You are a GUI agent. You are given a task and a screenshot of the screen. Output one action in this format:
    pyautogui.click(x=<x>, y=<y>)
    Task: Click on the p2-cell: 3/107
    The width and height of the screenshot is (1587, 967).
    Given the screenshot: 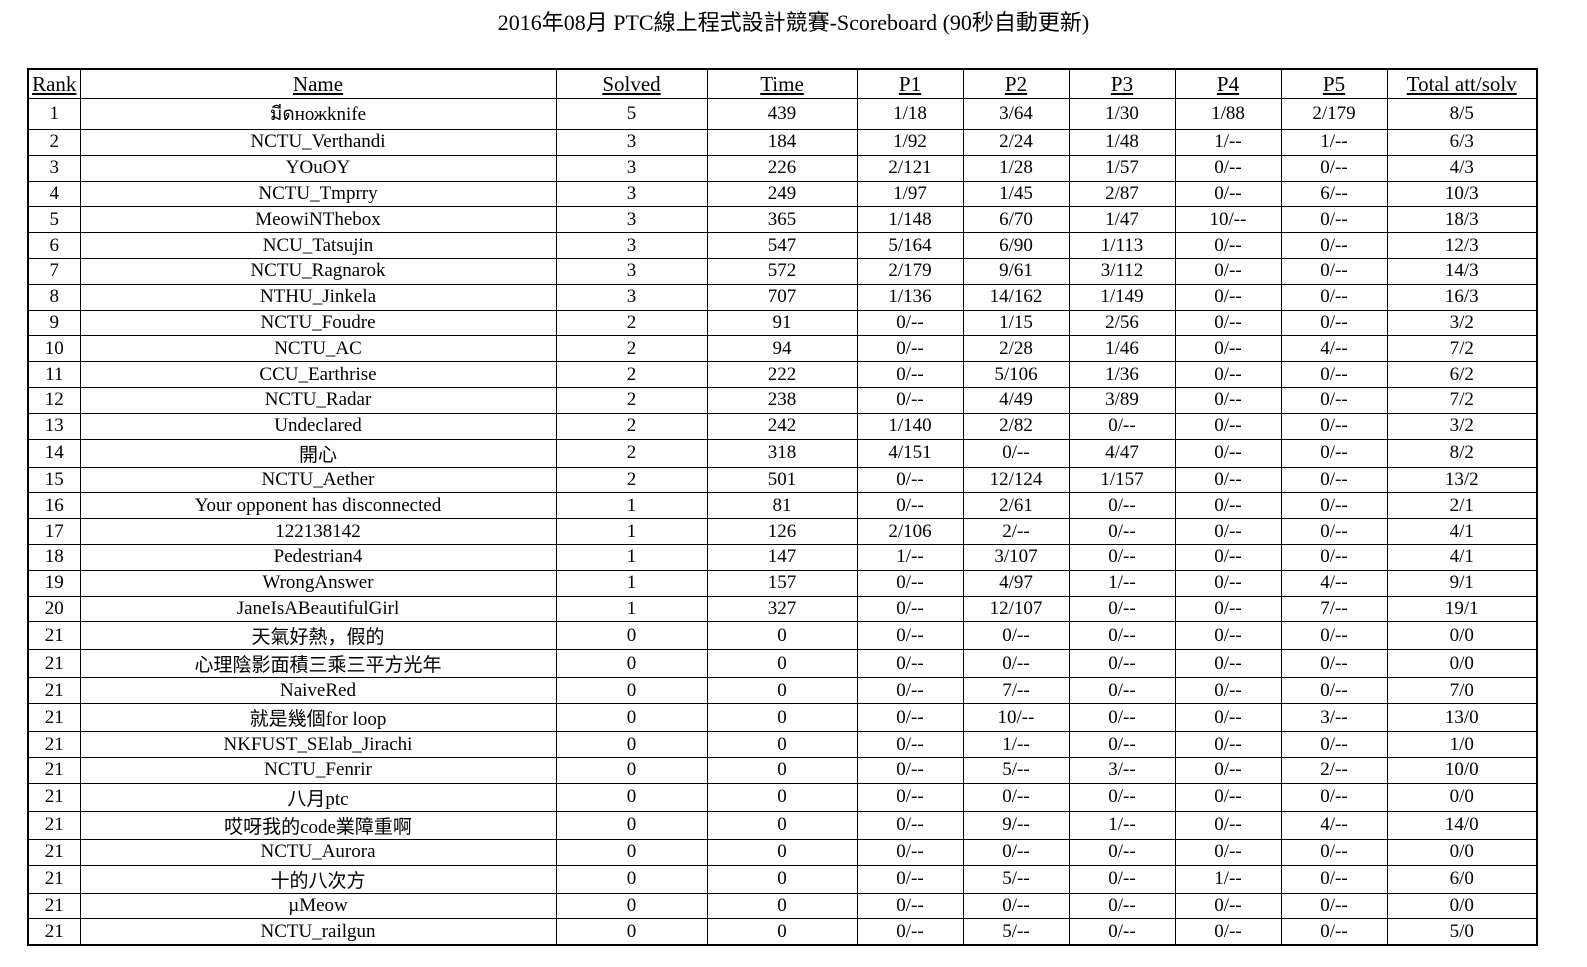 What is the action you would take?
    pyautogui.click(x=1016, y=557)
    